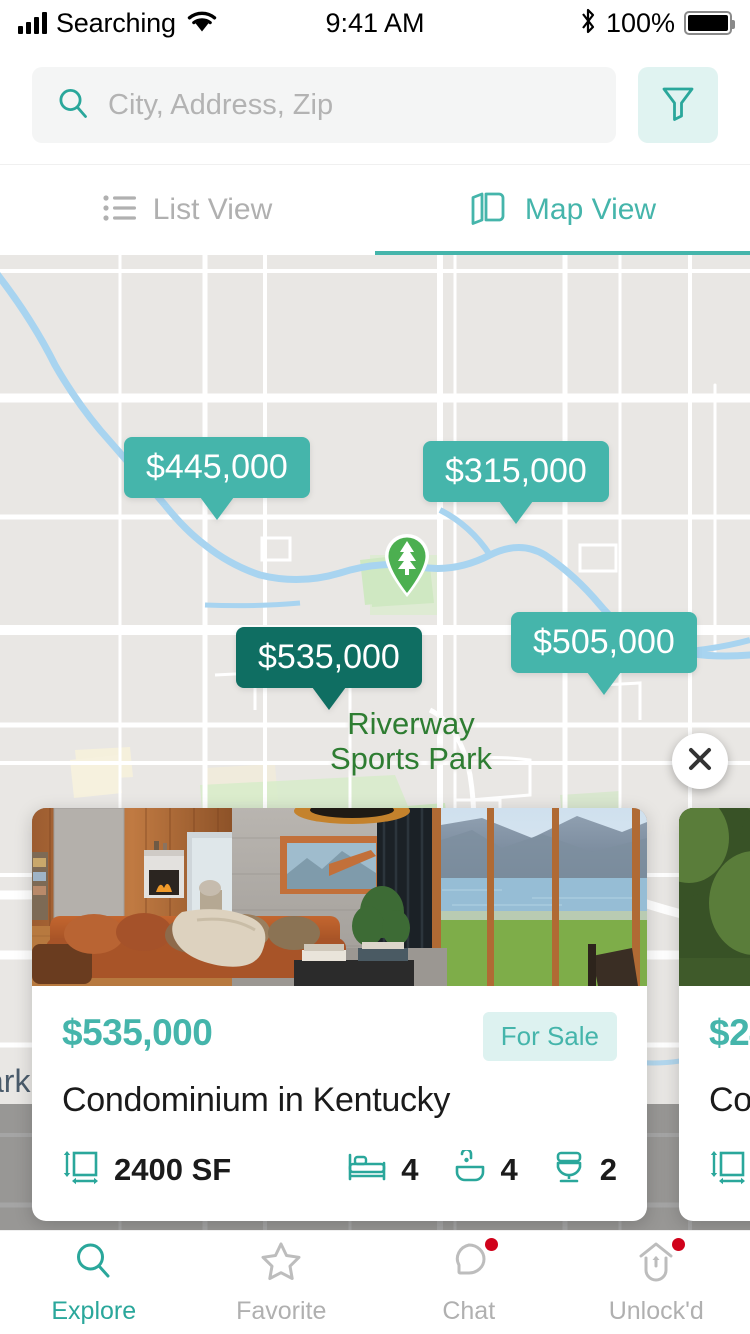 This screenshot has width=750, height=1334. What do you see at coordinates (640, 22) in the screenshot?
I see `battery-percent-label: 100%` at bounding box center [640, 22].